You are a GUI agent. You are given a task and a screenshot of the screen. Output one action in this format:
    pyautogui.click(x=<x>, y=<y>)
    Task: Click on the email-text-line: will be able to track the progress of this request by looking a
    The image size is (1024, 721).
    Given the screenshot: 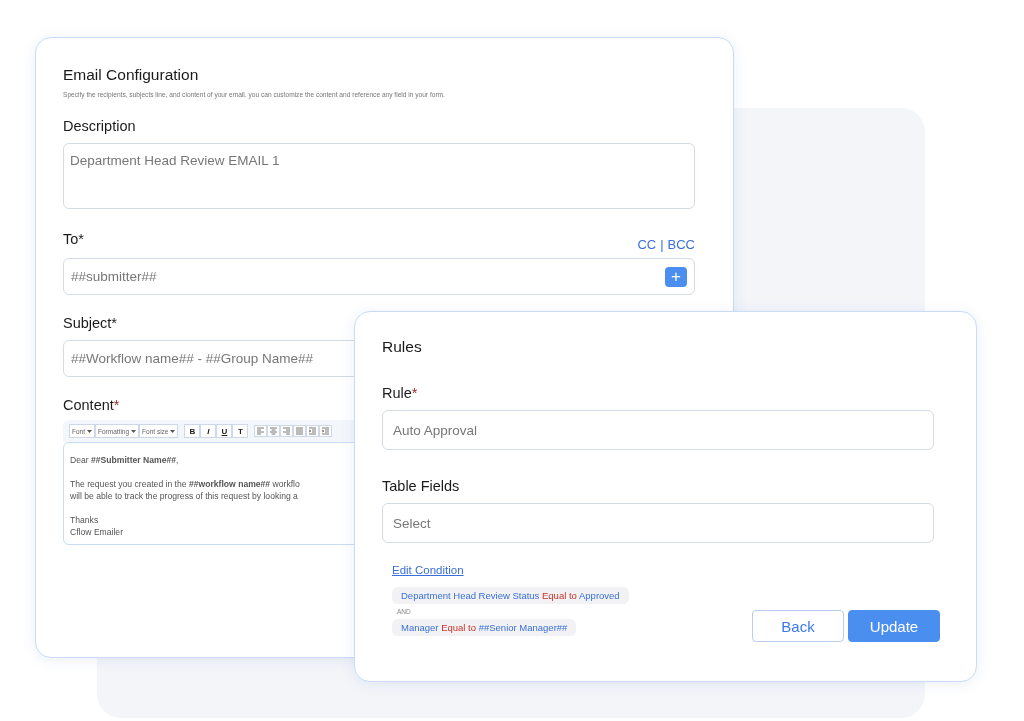 What is the action you would take?
    pyautogui.click(x=184, y=496)
    